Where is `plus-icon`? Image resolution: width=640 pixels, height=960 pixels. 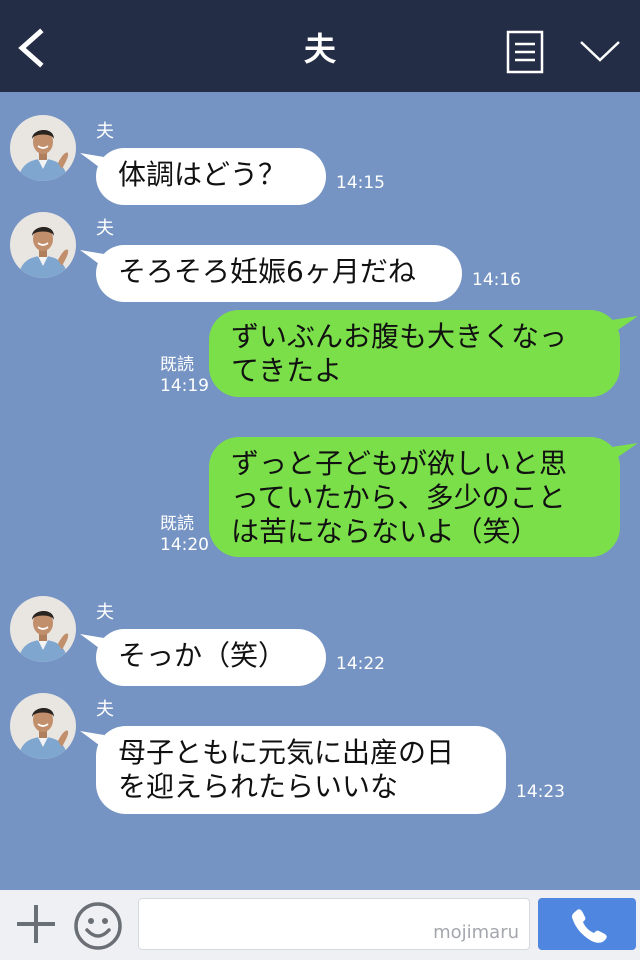 plus-icon is located at coordinates (36, 924).